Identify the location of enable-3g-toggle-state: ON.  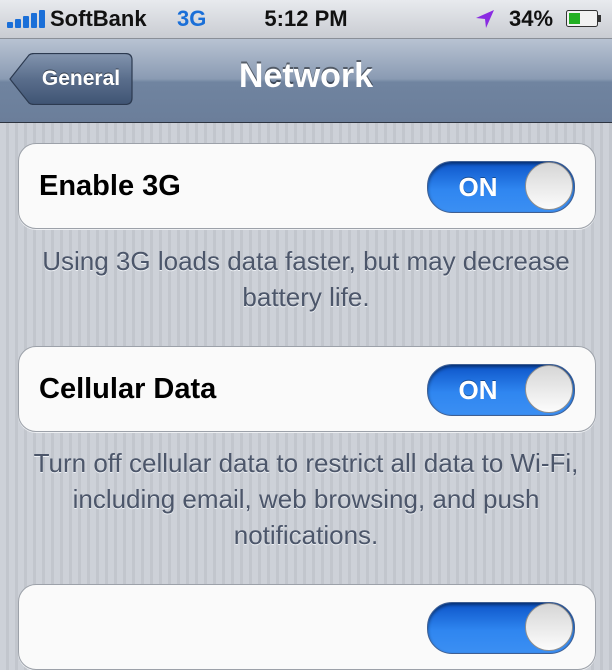
(478, 187).